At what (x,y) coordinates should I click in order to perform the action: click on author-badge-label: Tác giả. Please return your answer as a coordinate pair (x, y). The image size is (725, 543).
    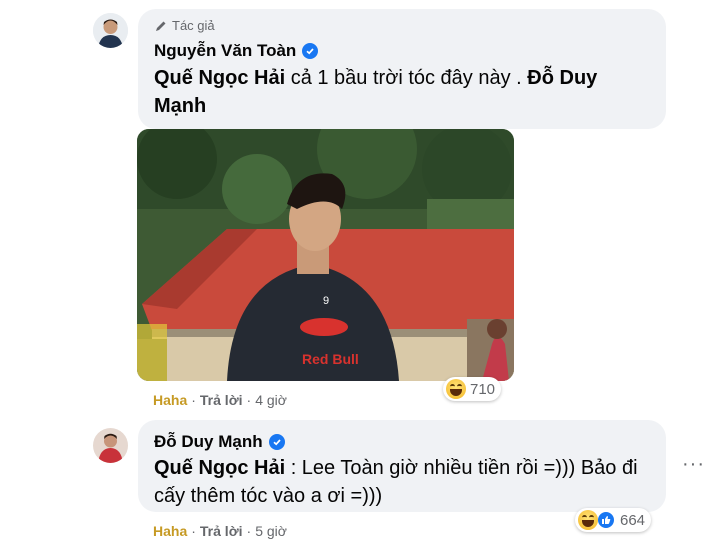
    Looking at the image, I should click on (193, 25).